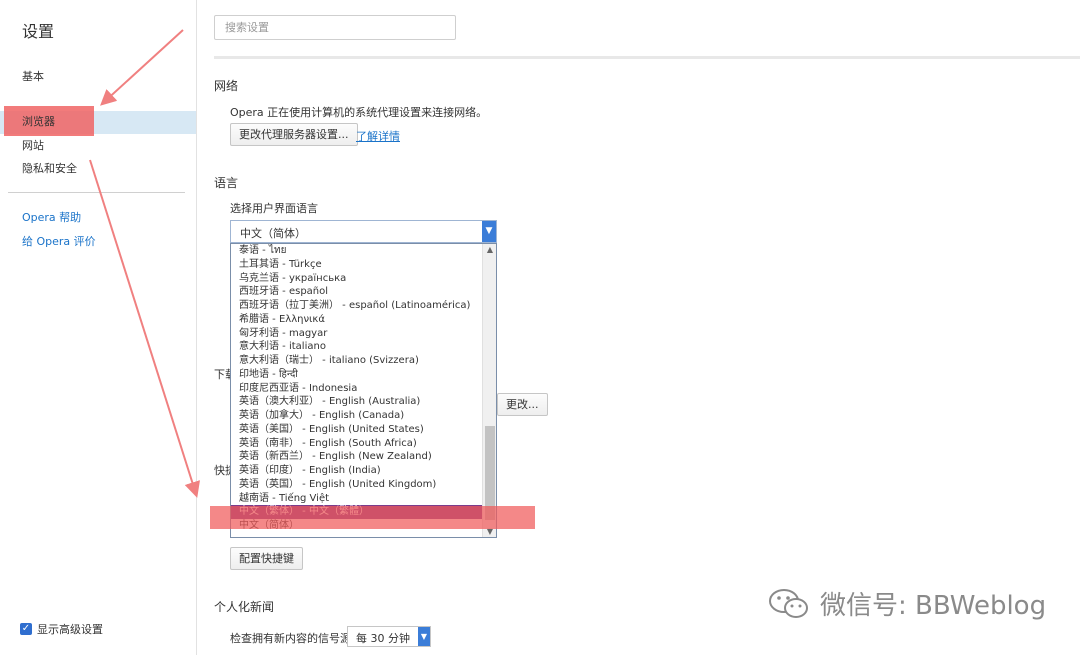  Describe the element at coordinates (356, 265) in the screenshot. I see `language-option: 土耳其语 - Türkçe` at that location.